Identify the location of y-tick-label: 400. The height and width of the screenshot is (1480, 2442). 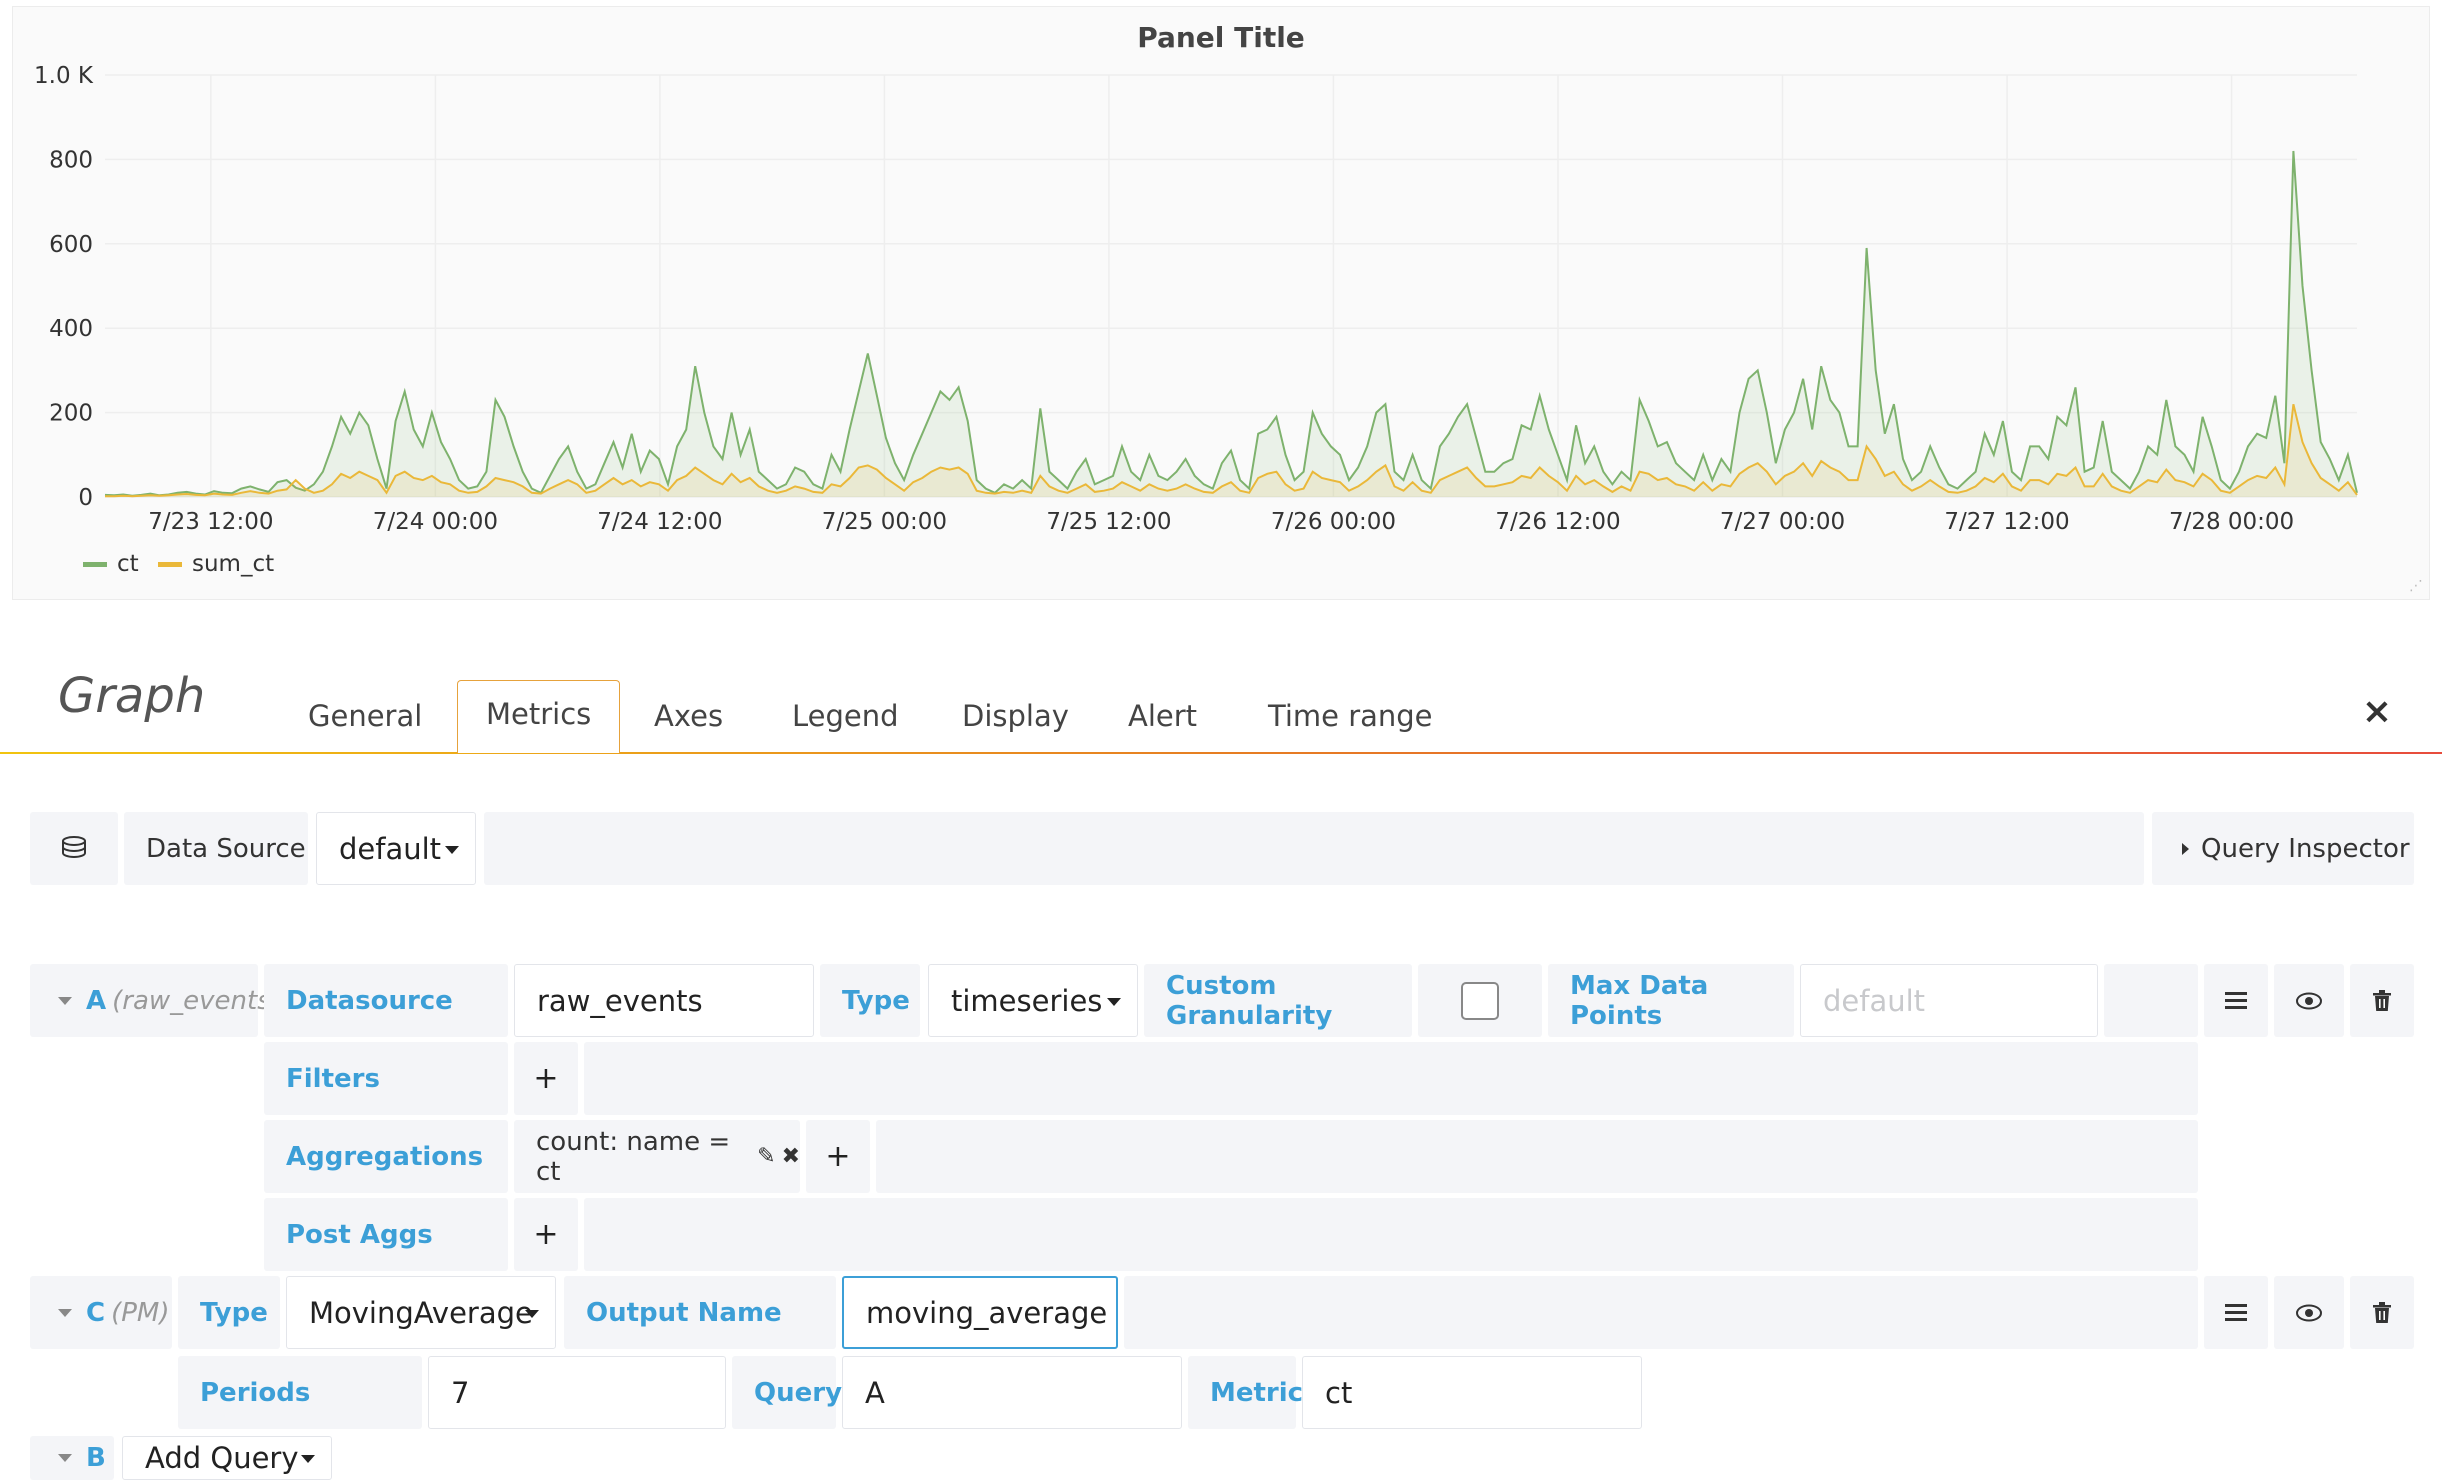
(71, 329).